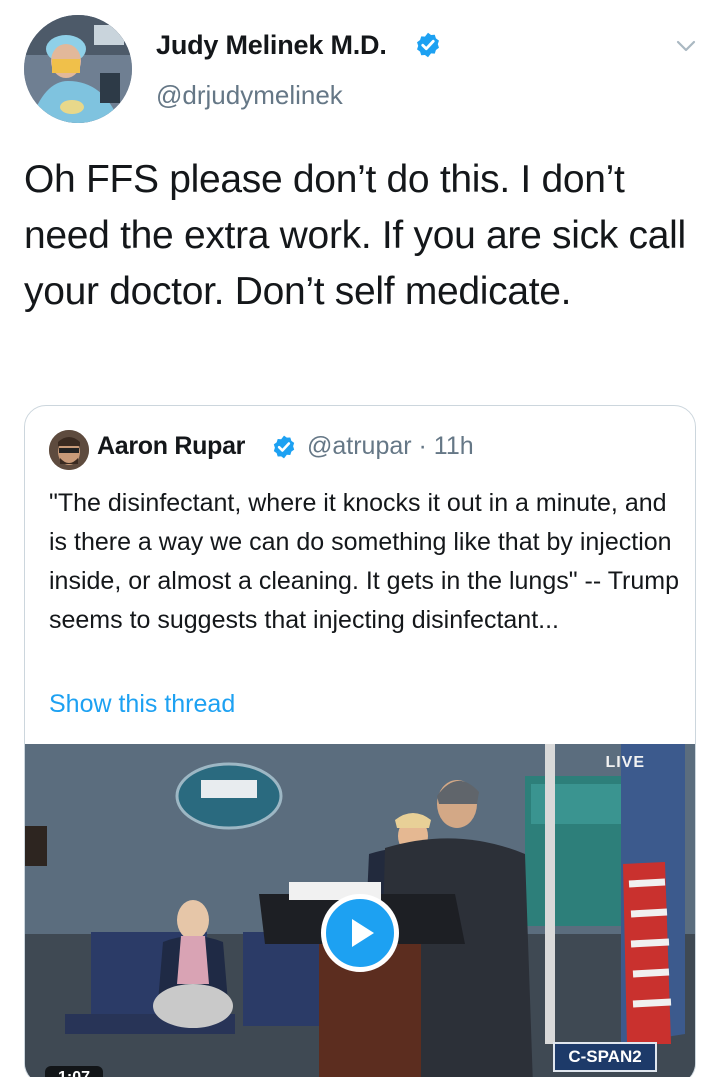 The height and width of the screenshot is (1077, 720). What do you see at coordinates (74, 1071) in the screenshot?
I see `video-duration: 1:07` at bounding box center [74, 1071].